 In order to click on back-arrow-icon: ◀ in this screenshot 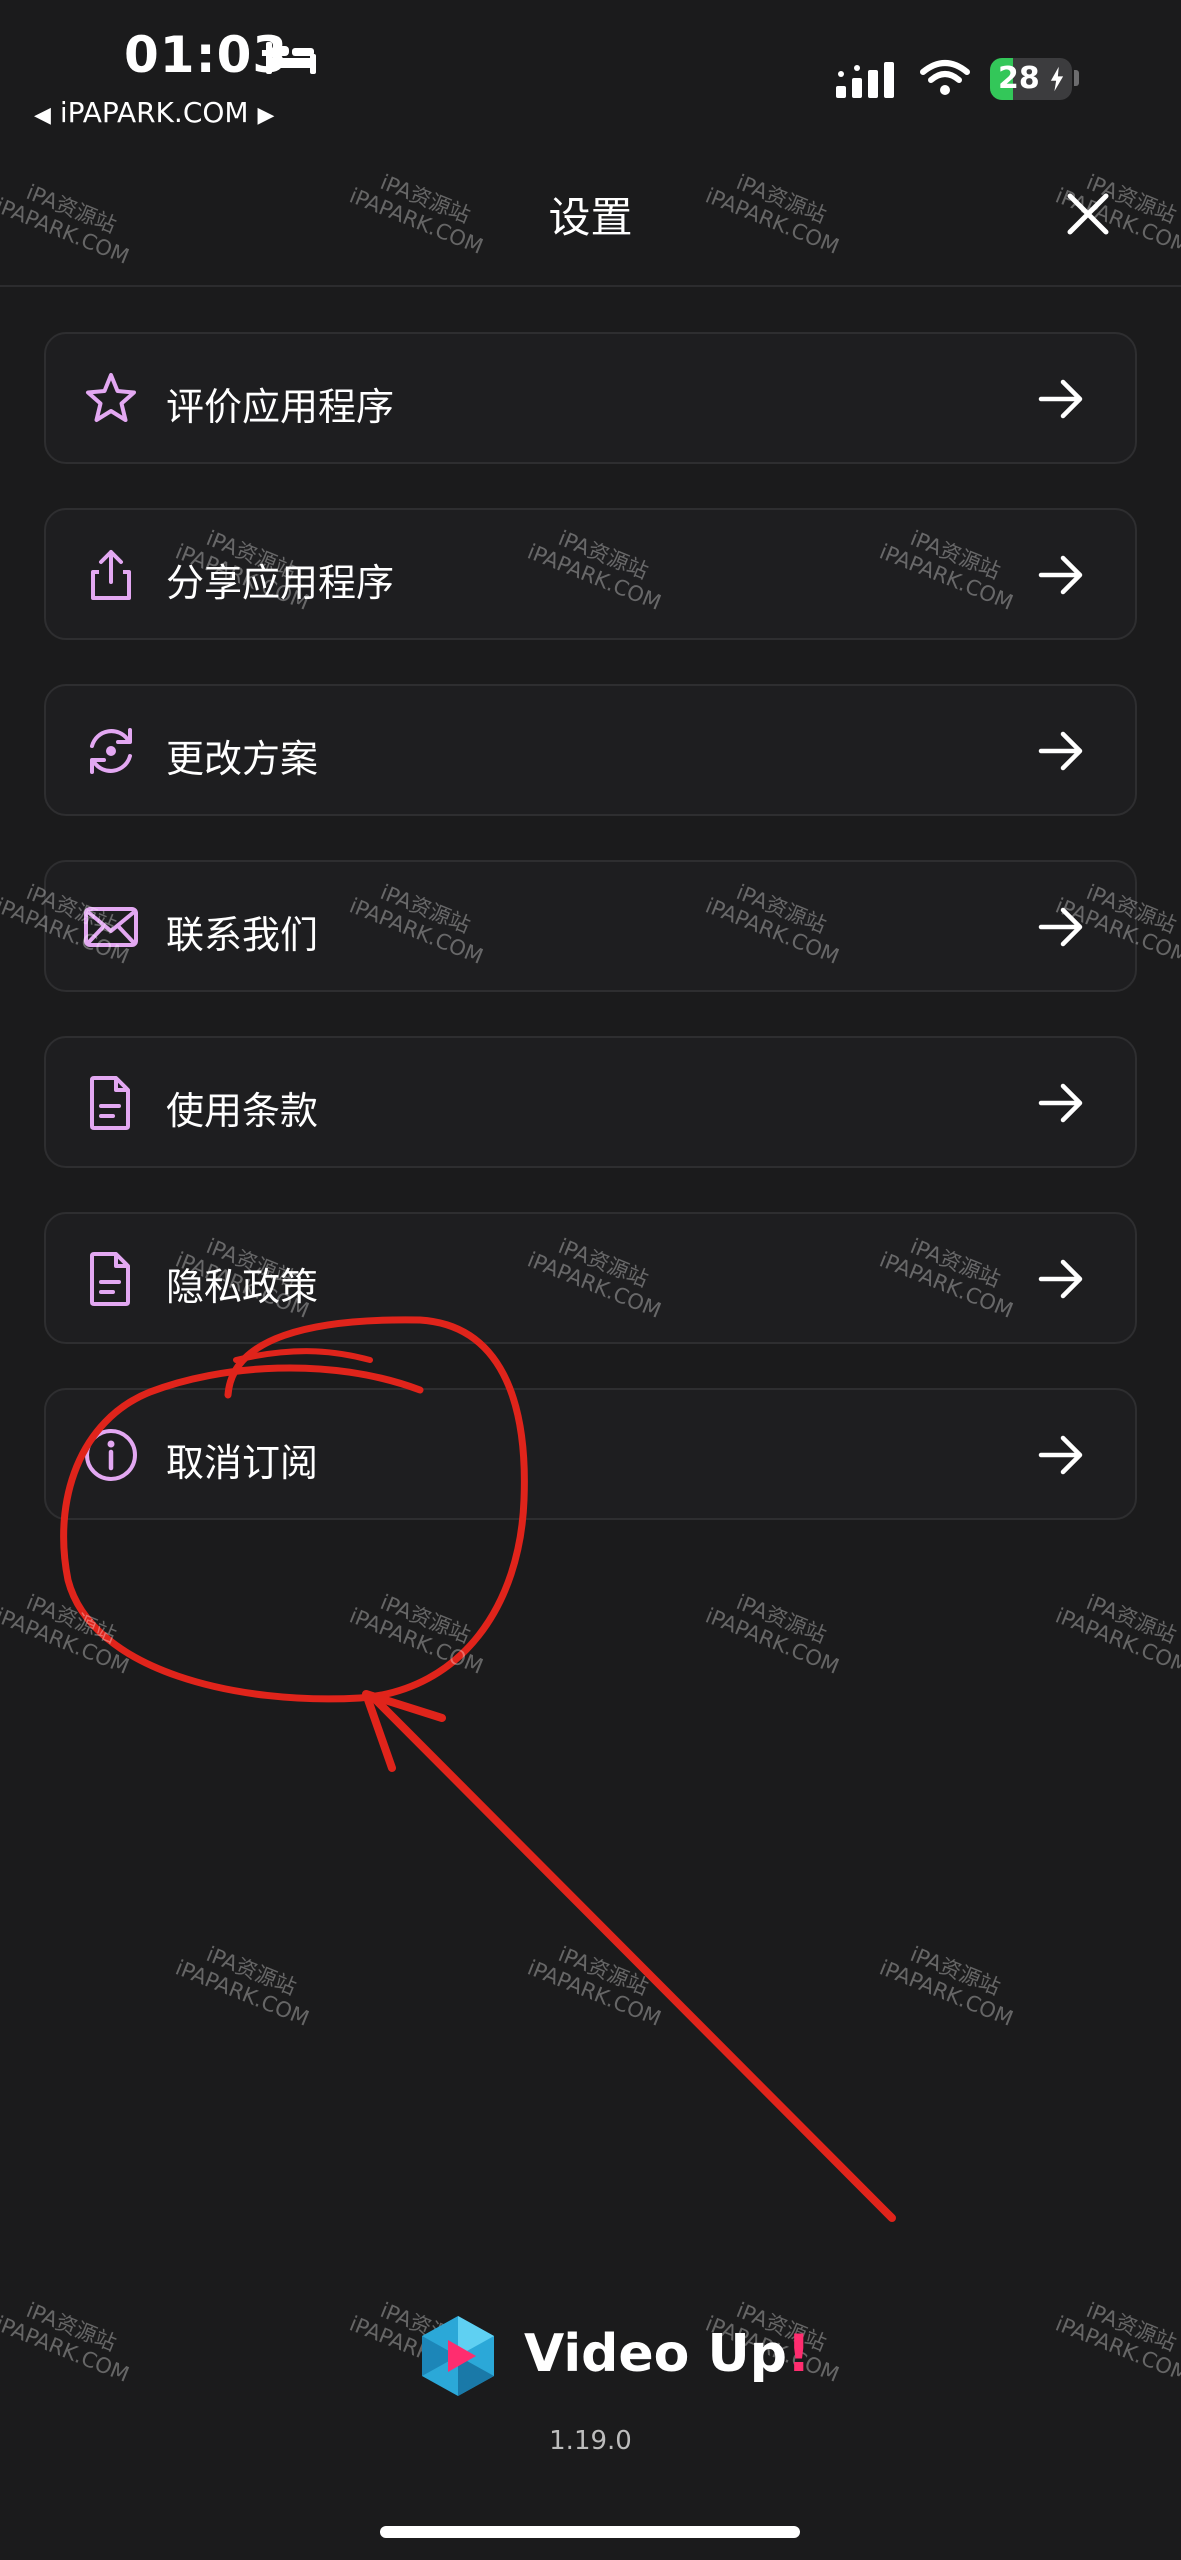, I will do `click(42, 115)`.